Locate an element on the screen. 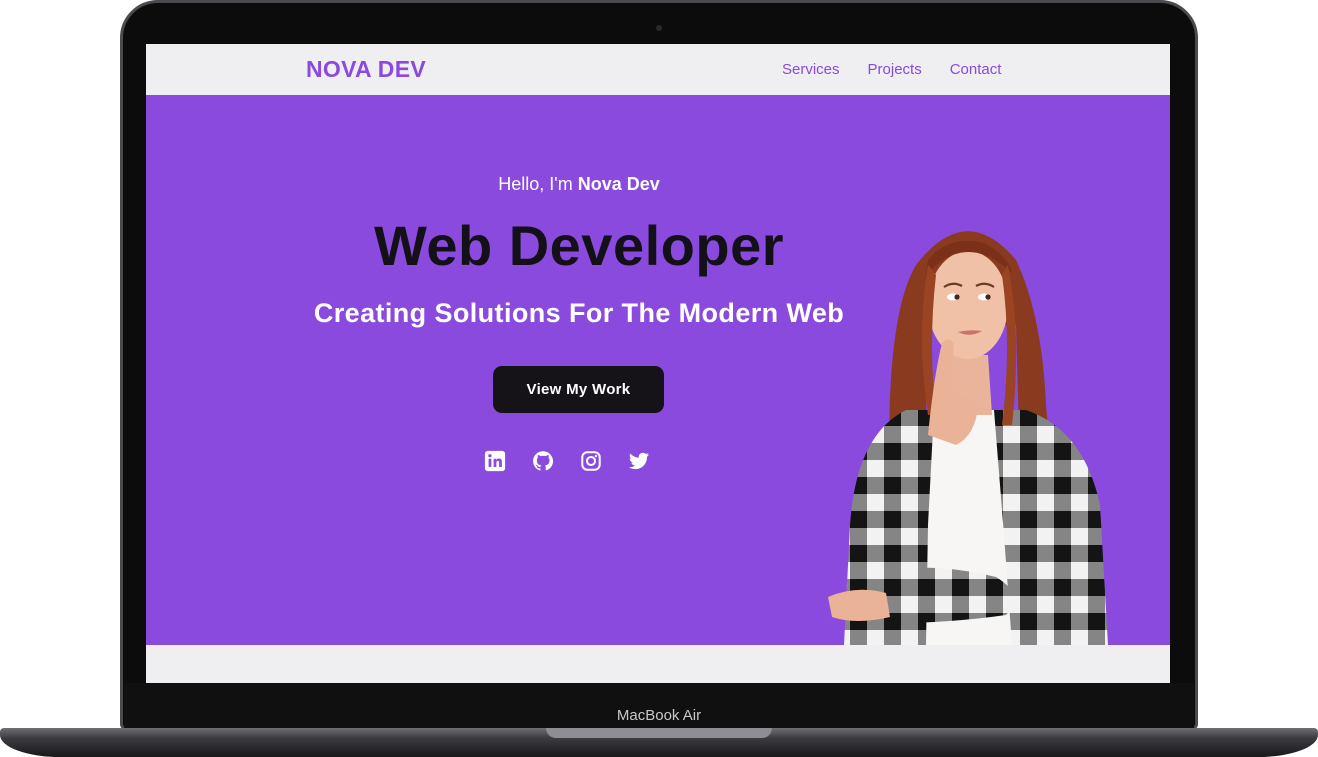  navbar: NOVA DEV Services Projects Contact is located at coordinates (658, 69).